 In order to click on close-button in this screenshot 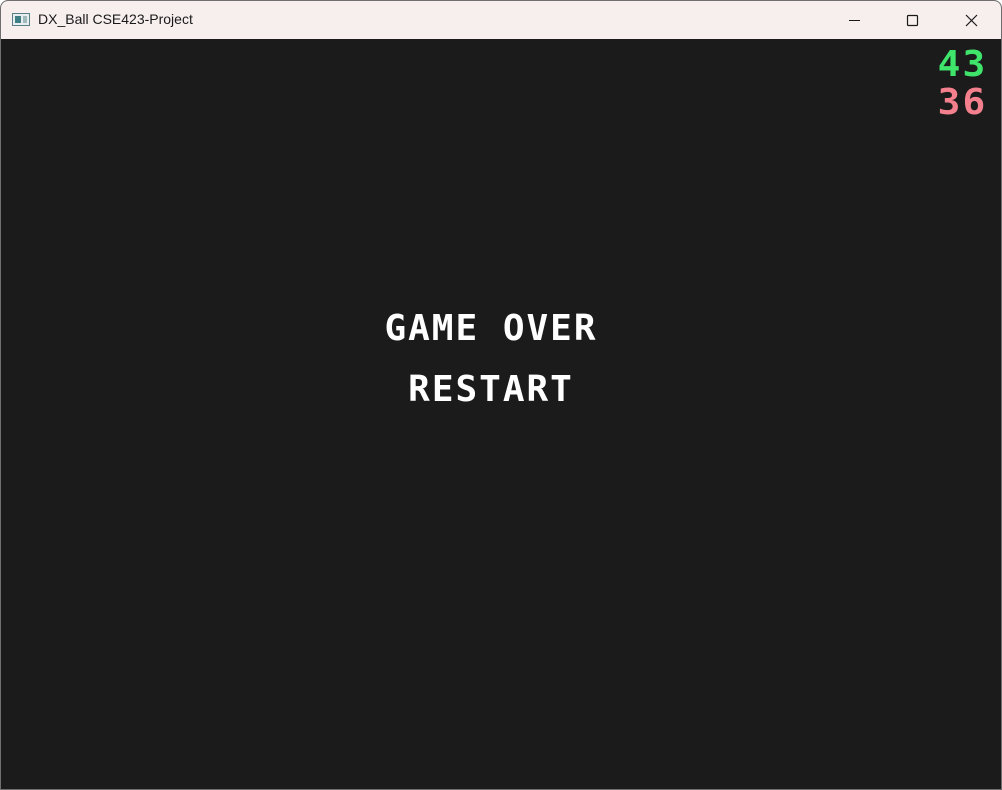, I will do `click(971, 20)`.